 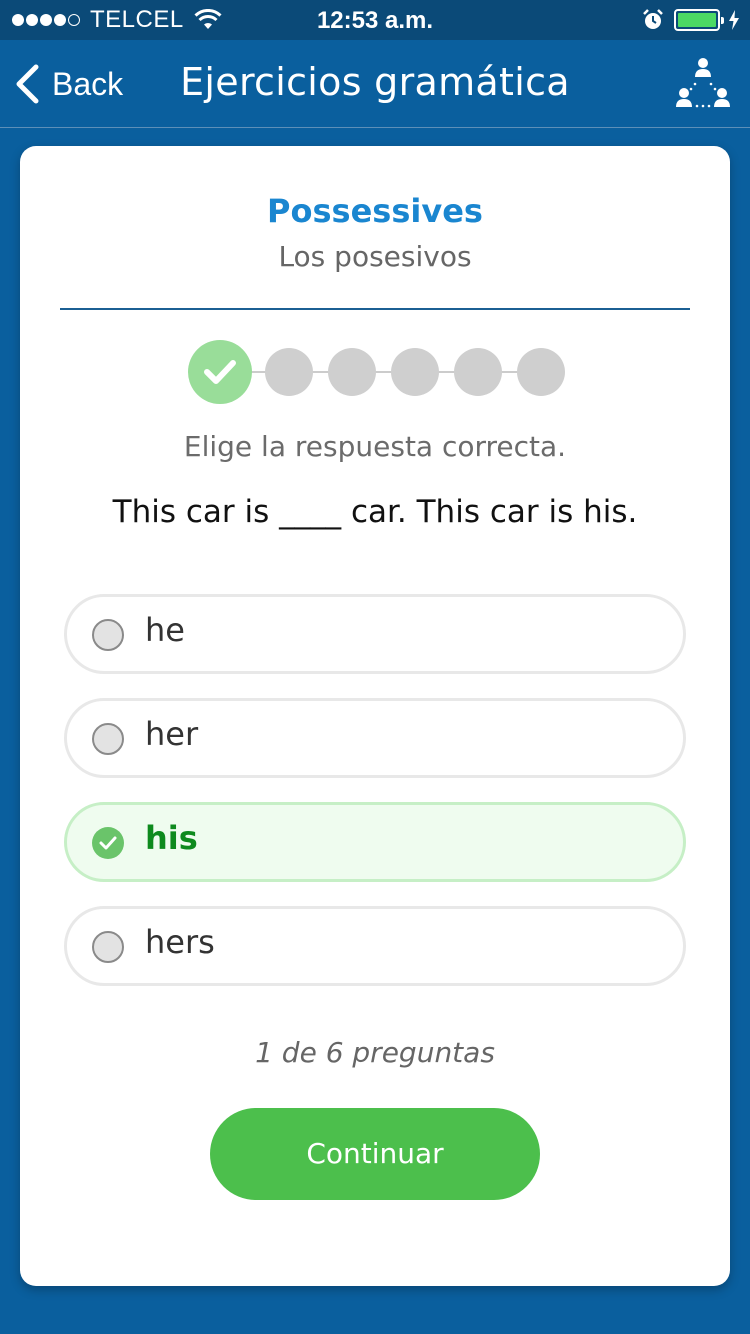 What do you see at coordinates (375, 738) in the screenshot?
I see `answer-option: her` at bounding box center [375, 738].